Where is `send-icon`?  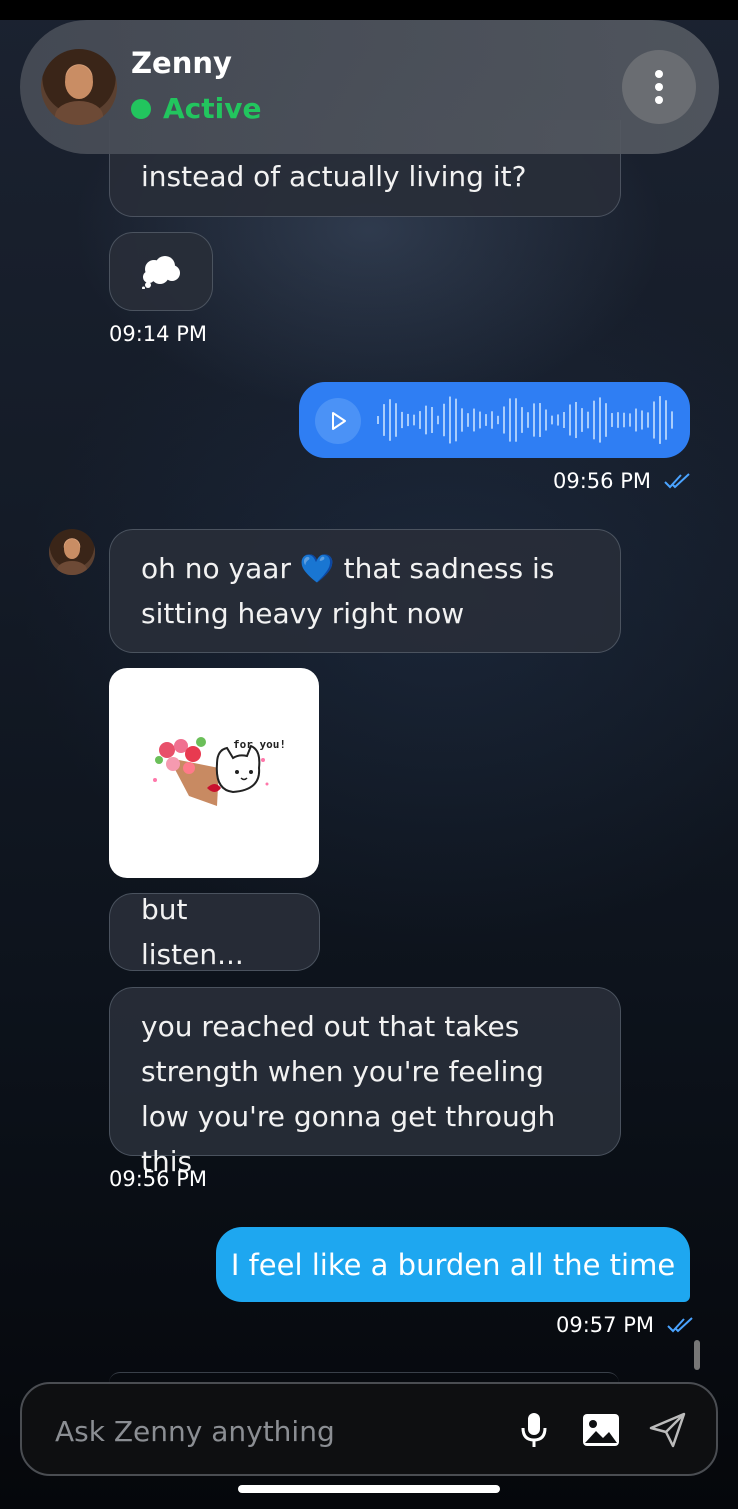 send-icon is located at coordinates (667, 1430).